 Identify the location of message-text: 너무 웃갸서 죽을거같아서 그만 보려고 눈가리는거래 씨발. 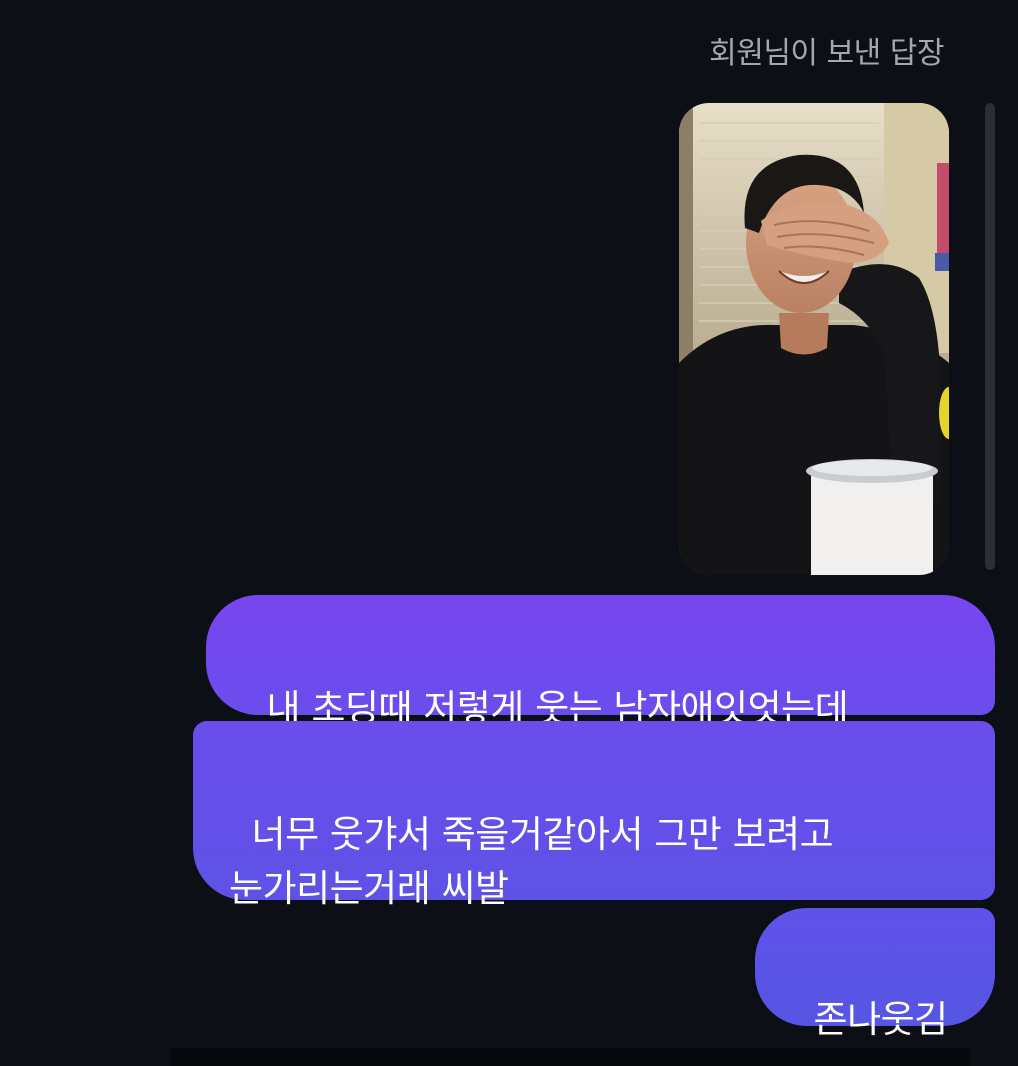
(531, 861).